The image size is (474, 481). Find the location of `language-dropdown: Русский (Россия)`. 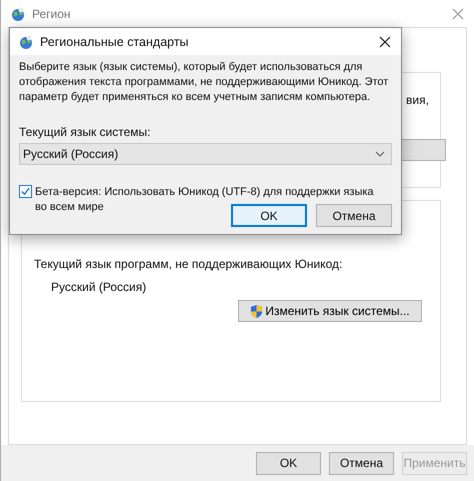

language-dropdown: Русский (Россия) is located at coordinates (205, 154).